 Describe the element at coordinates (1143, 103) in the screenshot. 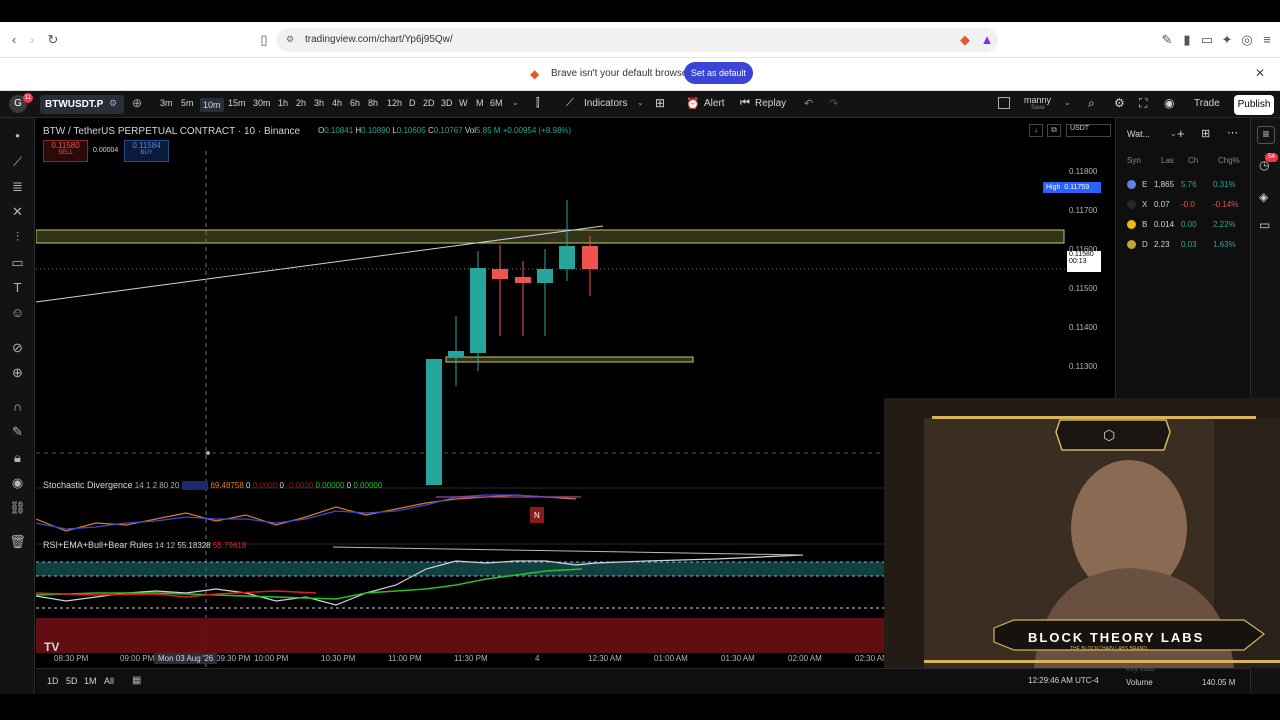

I see `fullscreen-icon: ⛶` at that location.